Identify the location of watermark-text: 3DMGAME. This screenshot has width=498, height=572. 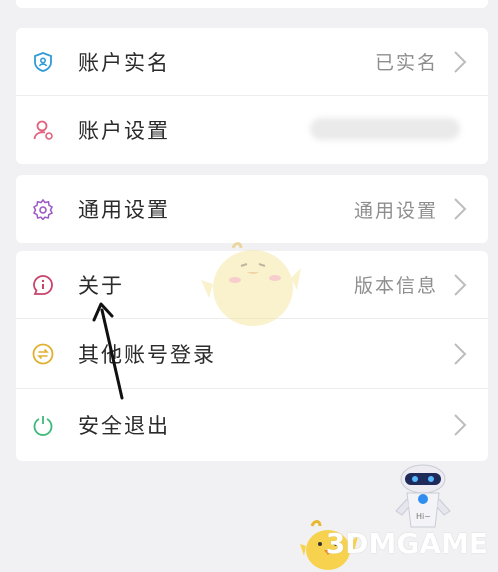
(406, 543).